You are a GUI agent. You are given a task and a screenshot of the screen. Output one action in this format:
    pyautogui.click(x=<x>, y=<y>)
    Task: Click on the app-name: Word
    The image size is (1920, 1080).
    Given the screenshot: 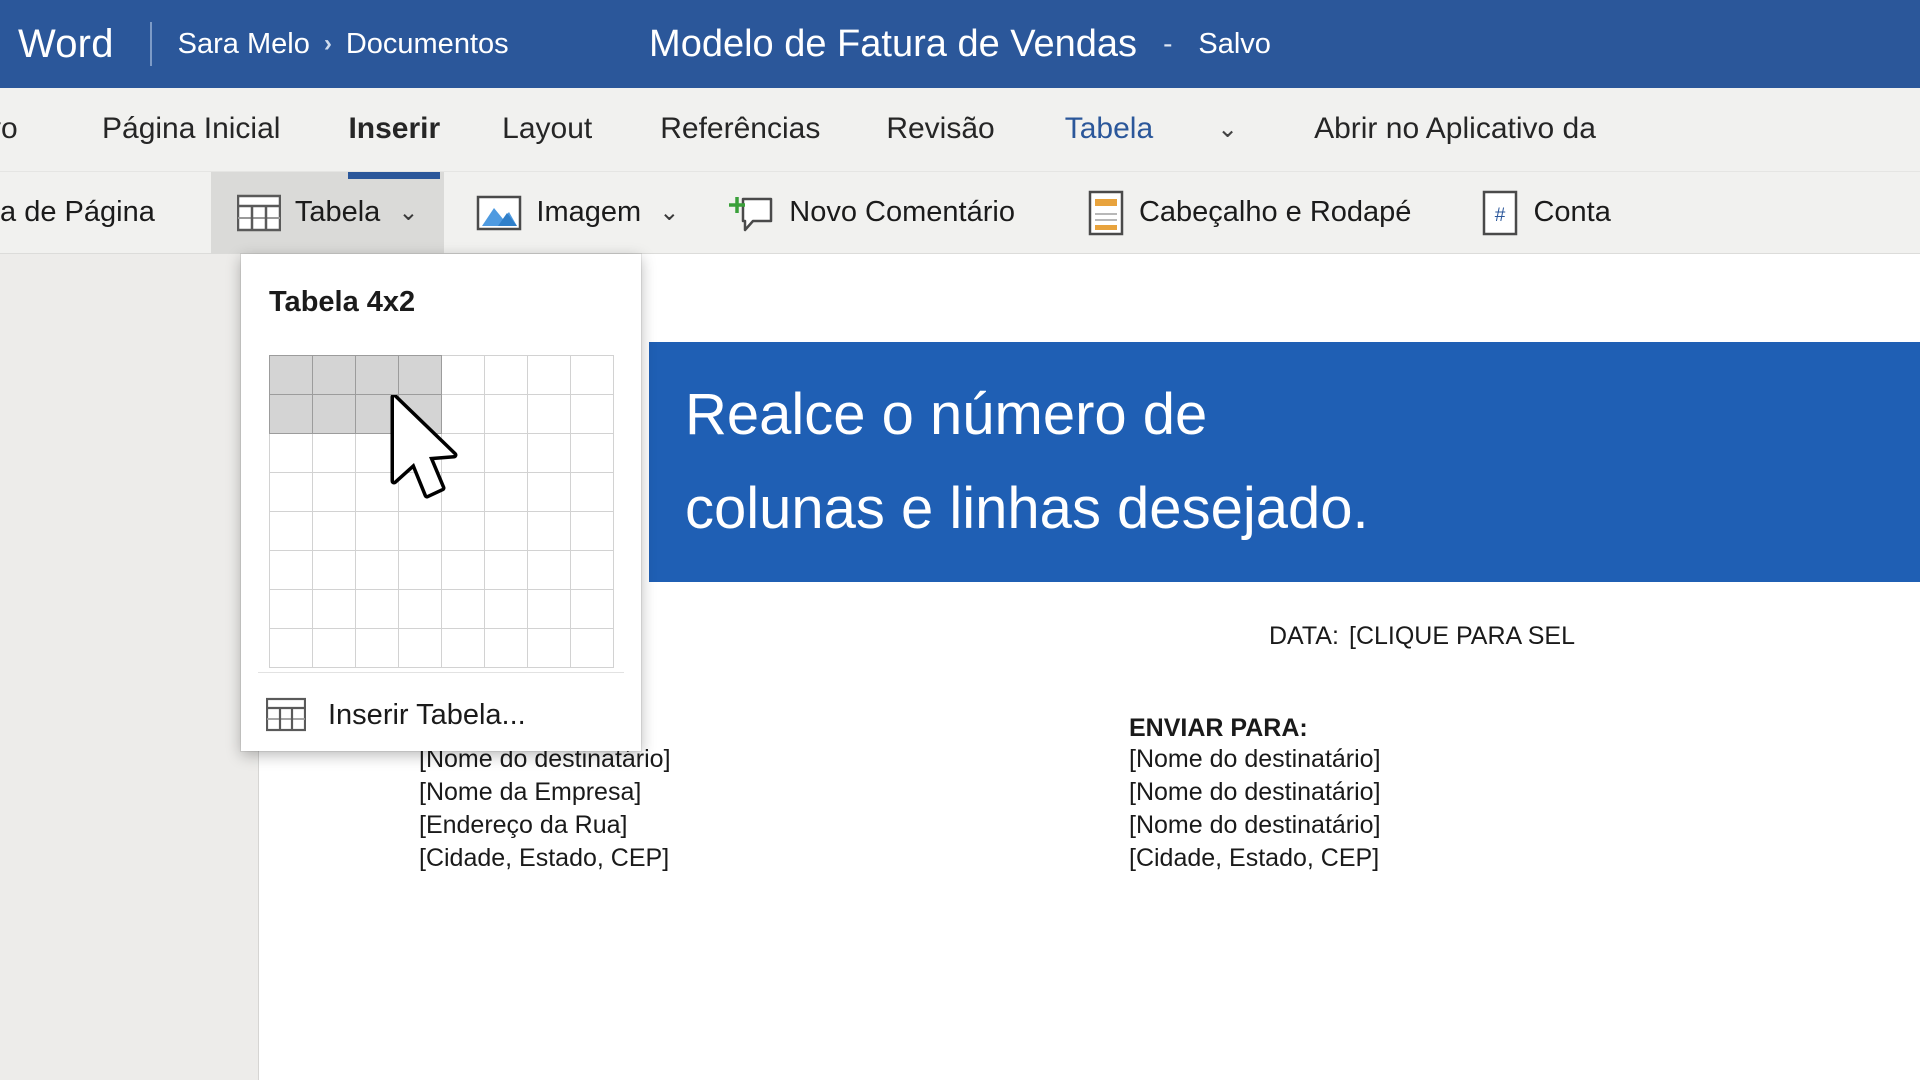 What is the action you would take?
    pyautogui.click(x=66, y=43)
    